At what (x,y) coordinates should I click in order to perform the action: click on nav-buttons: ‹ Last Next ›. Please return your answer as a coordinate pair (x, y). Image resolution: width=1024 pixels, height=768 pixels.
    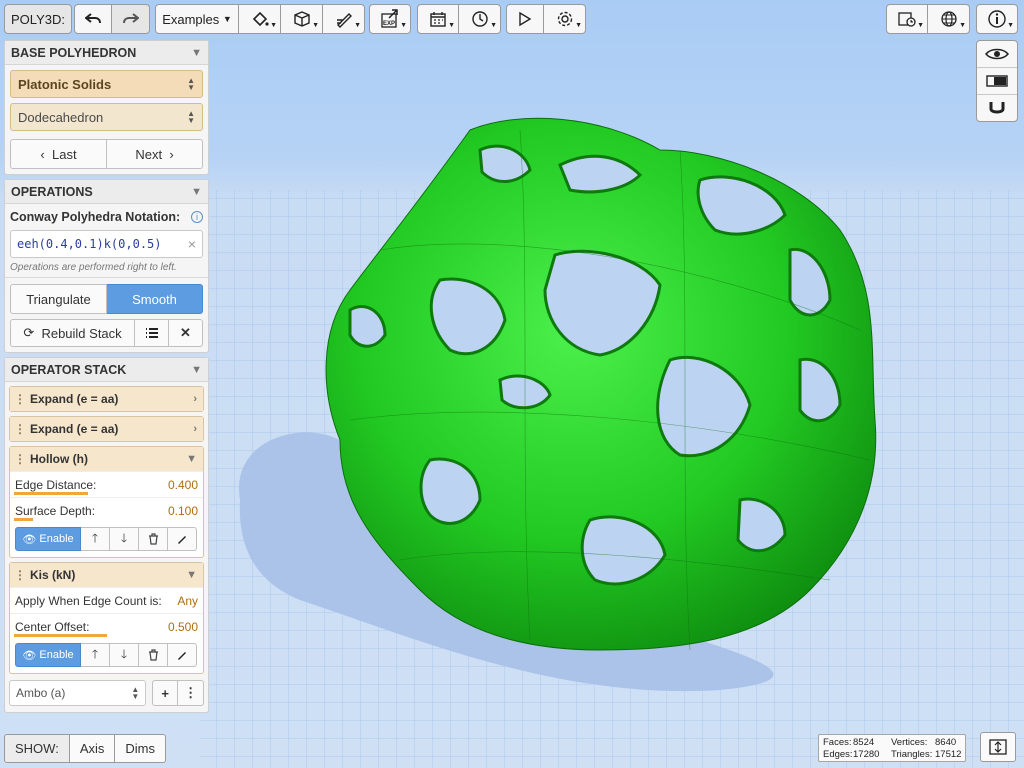
    Looking at the image, I should click on (106, 154).